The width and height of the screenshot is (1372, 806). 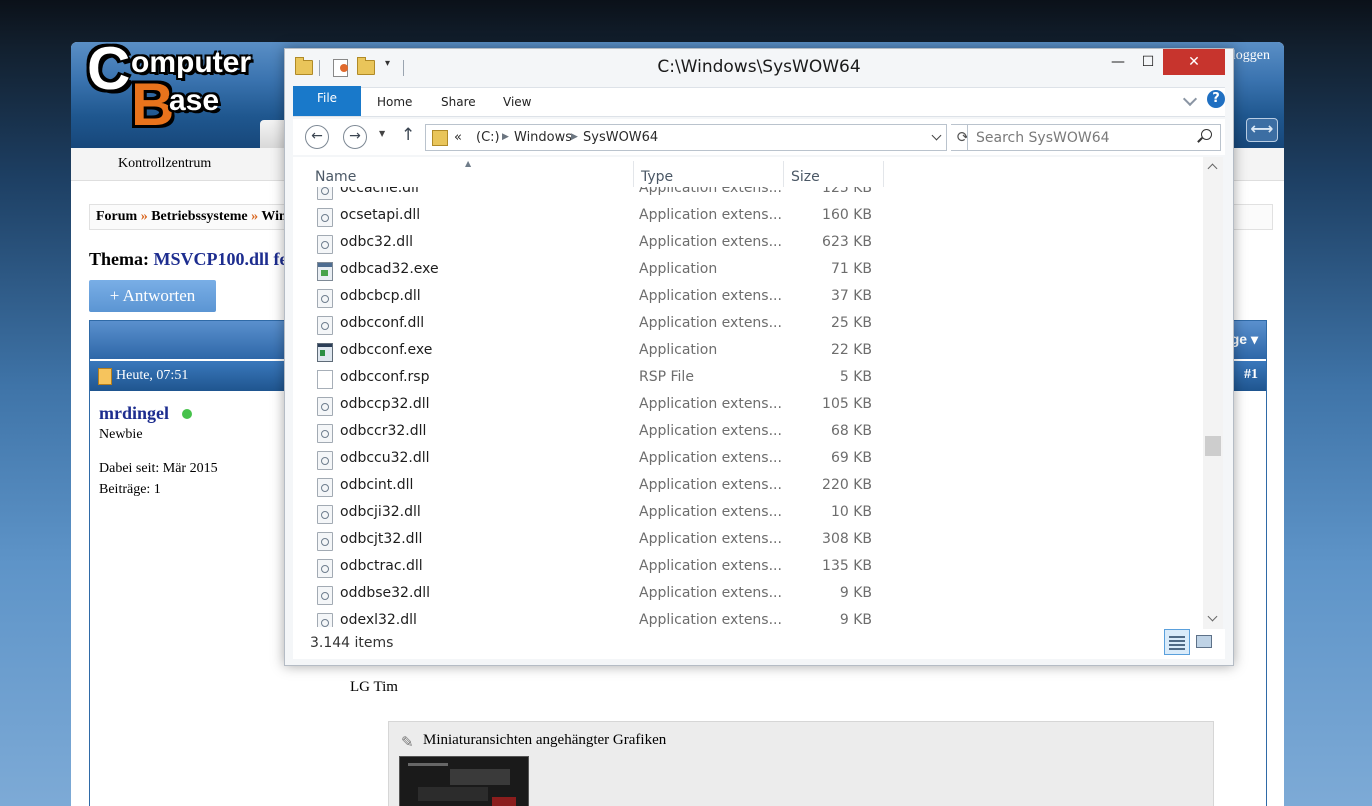 I want to click on file-row: odbccu32.dll Application extens... 69 KB, so click(x=748, y=459).